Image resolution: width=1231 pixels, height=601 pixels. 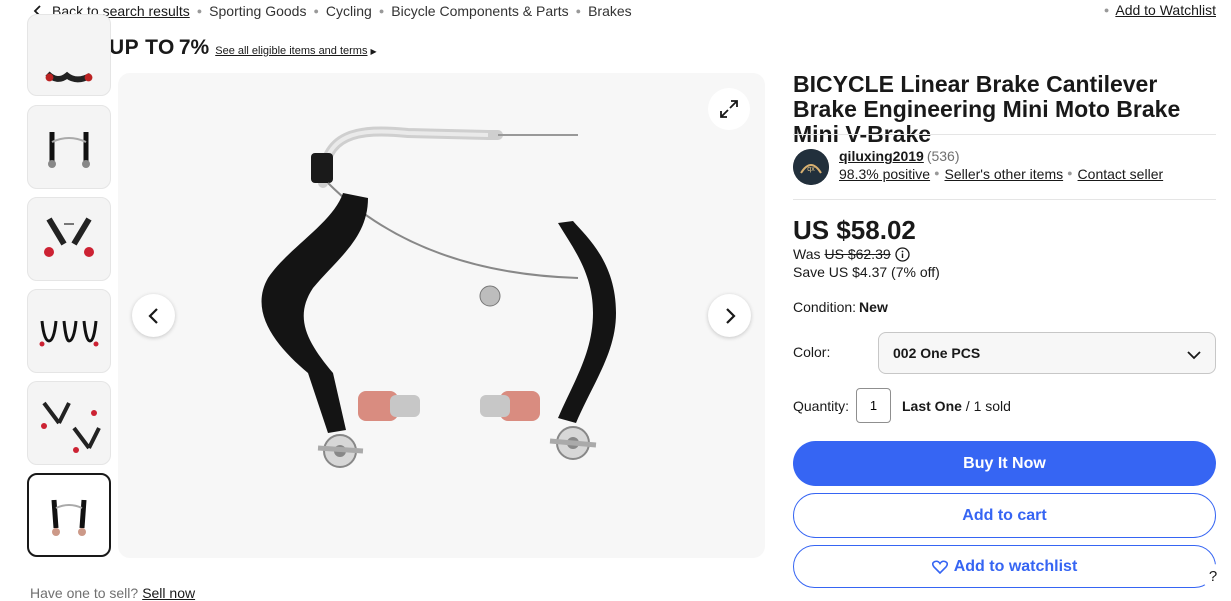 I want to click on add-to-watchlist-button: Add to watchlist, so click(x=1004, y=566).